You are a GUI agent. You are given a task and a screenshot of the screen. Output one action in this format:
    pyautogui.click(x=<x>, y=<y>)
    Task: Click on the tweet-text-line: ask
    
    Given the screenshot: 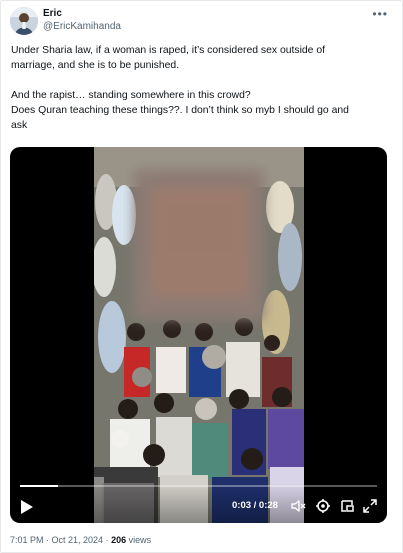 What is the action you would take?
    pyautogui.click(x=19, y=125)
    